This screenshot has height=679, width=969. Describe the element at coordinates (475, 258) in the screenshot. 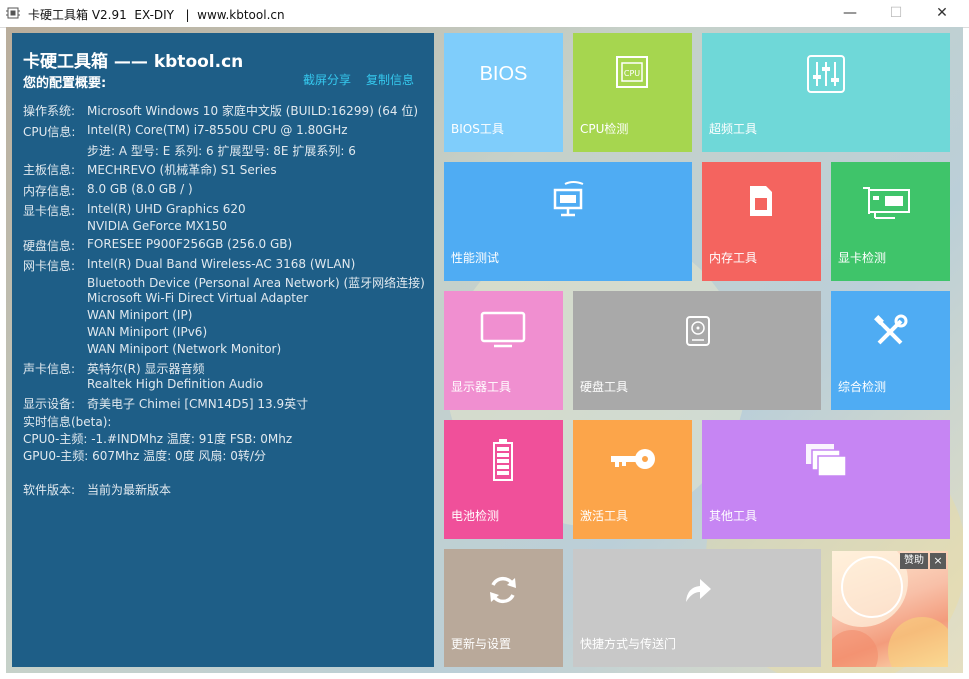

I see `tile-label: 性能测试` at that location.